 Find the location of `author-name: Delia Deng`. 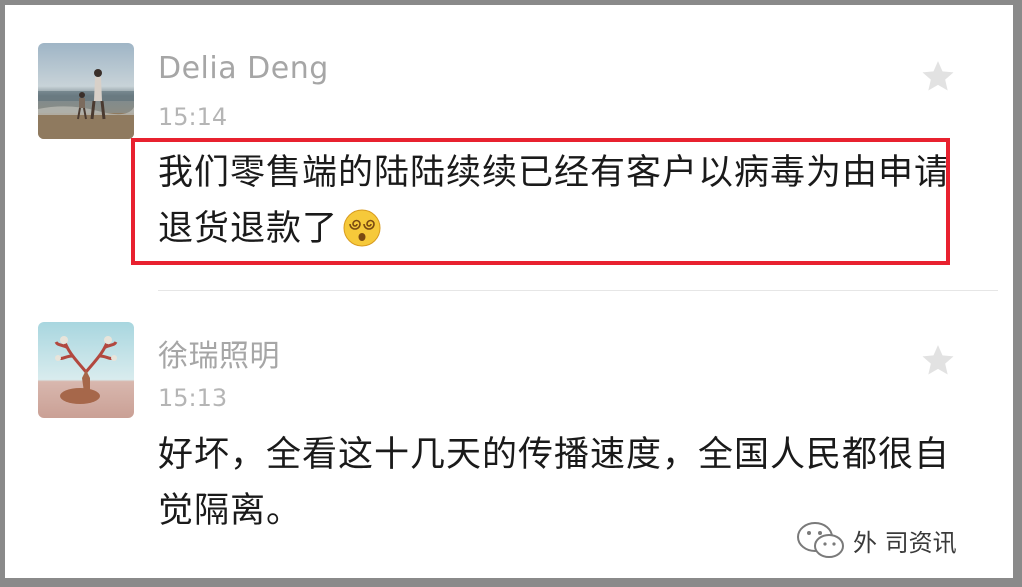

author-name: Delia Deng is located at coordinates (243, 68).